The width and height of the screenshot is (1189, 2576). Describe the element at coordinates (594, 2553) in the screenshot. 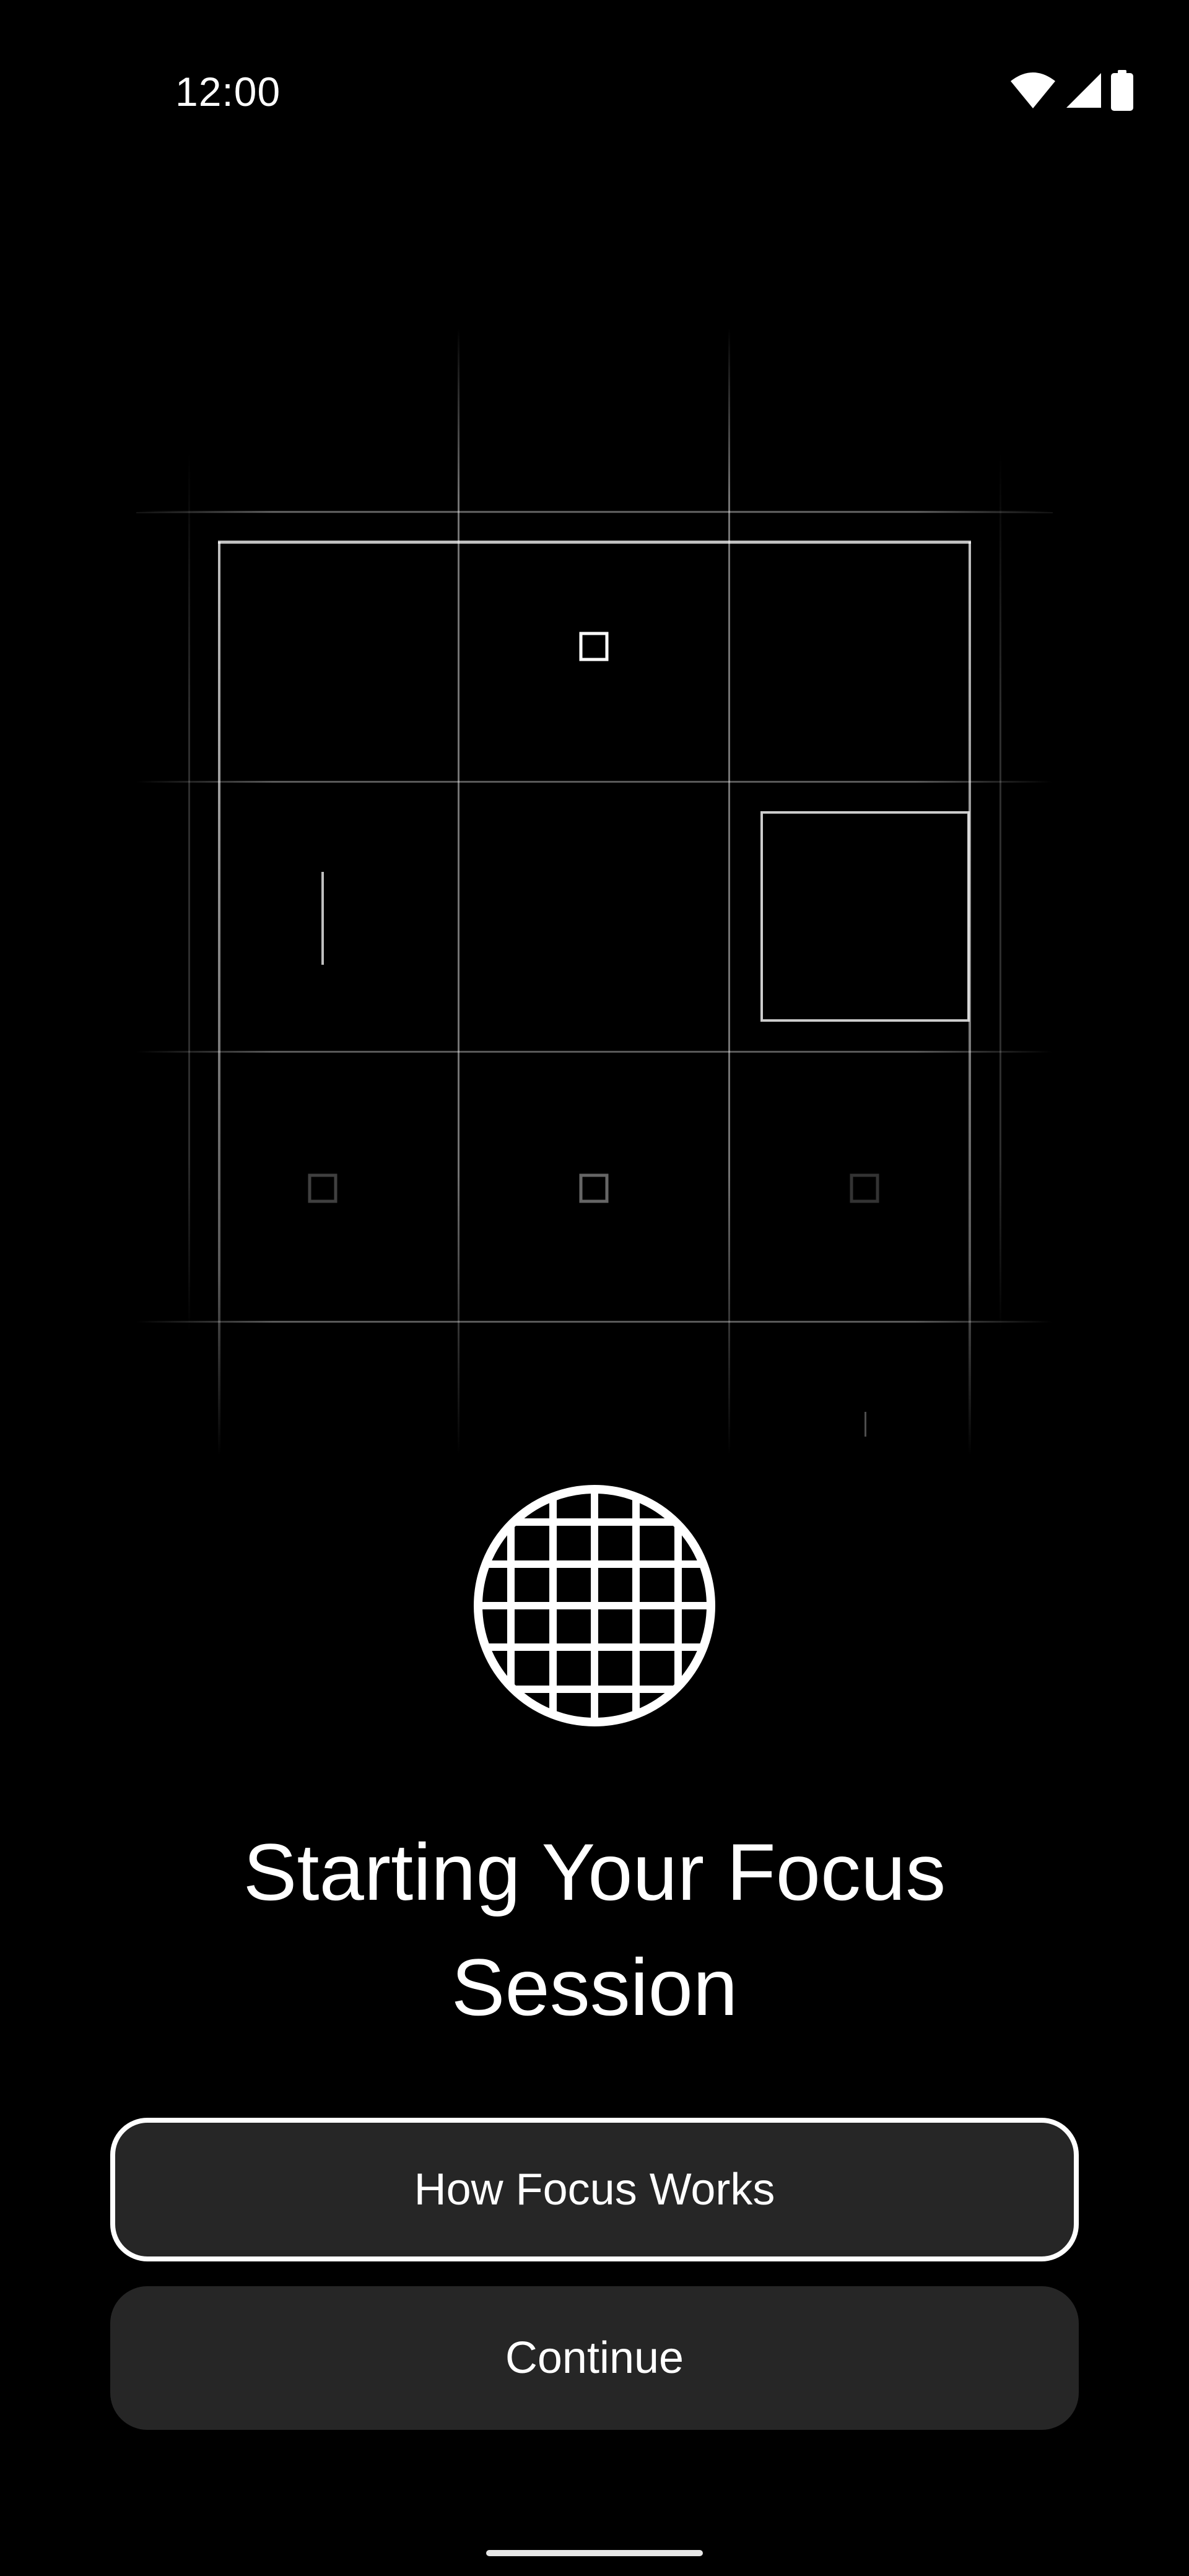

I see `home-indicator` at that location.